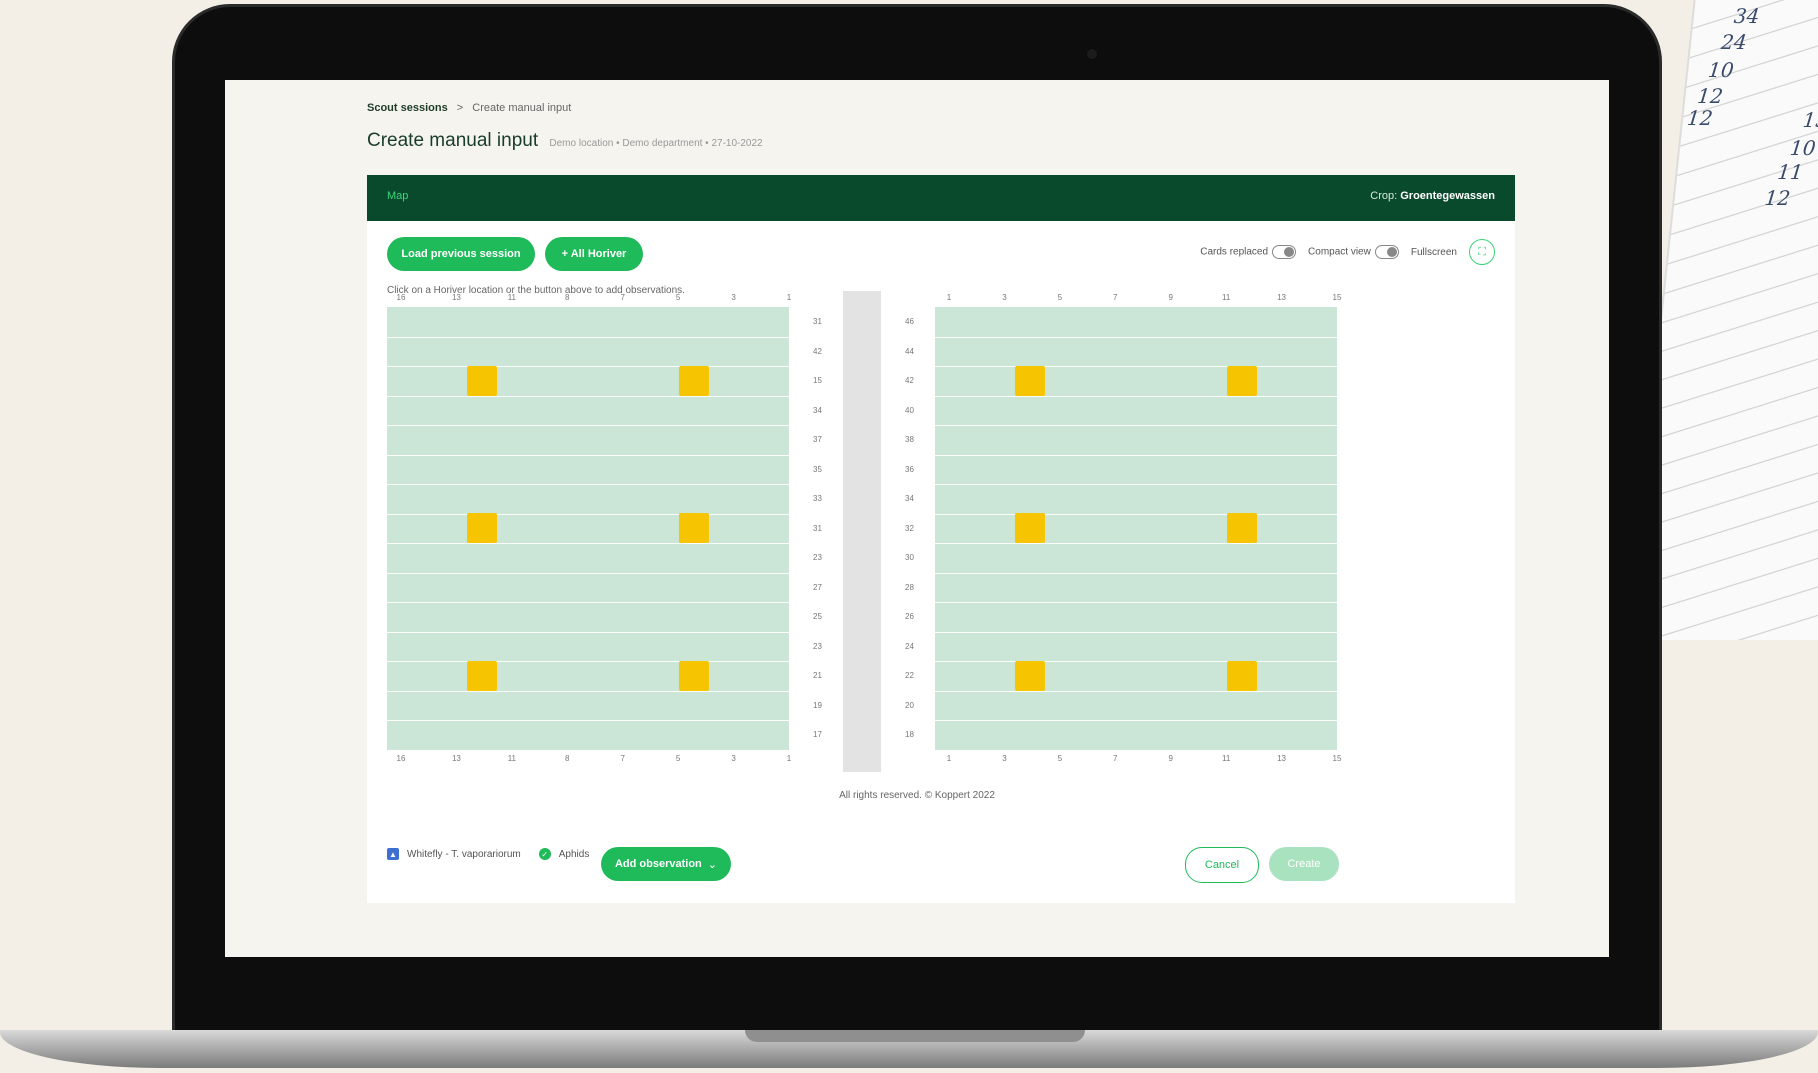 The image size is (1818, 1073). I want to click on legend-whitefly: Whitefly - T. vaporariorum, so click(464, 854).